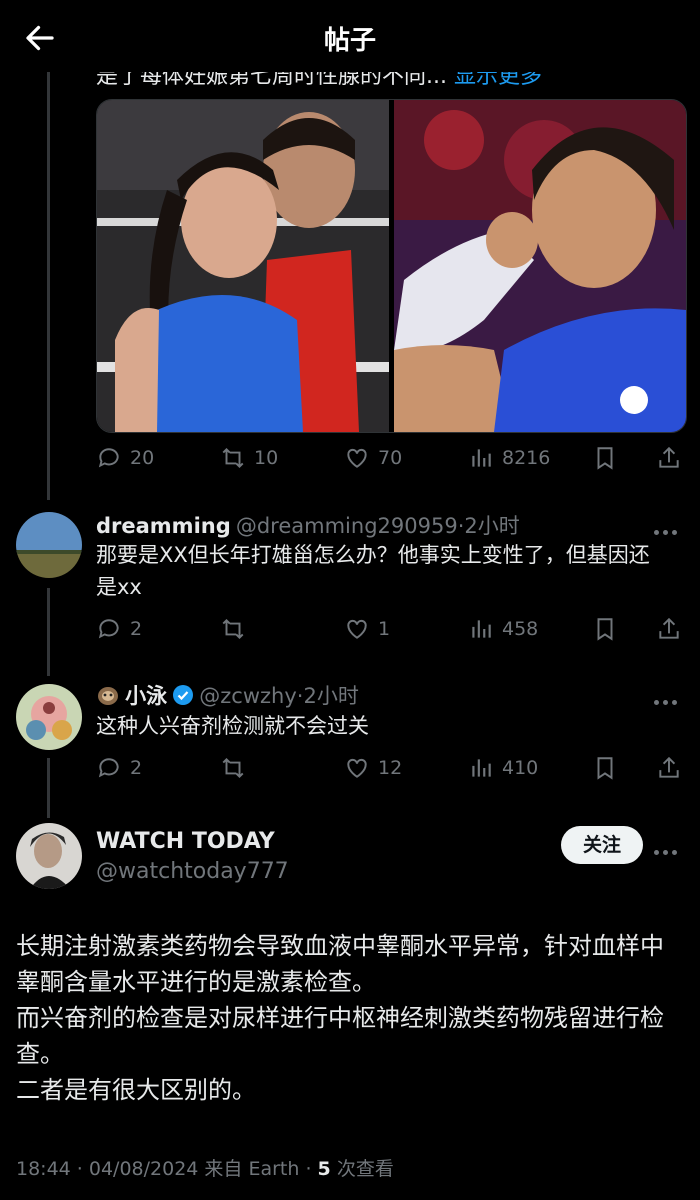 Image resolution: width=700 pixels, height=1200 pixels. I want to click on top-bar: 帖子, so click(350, 36).